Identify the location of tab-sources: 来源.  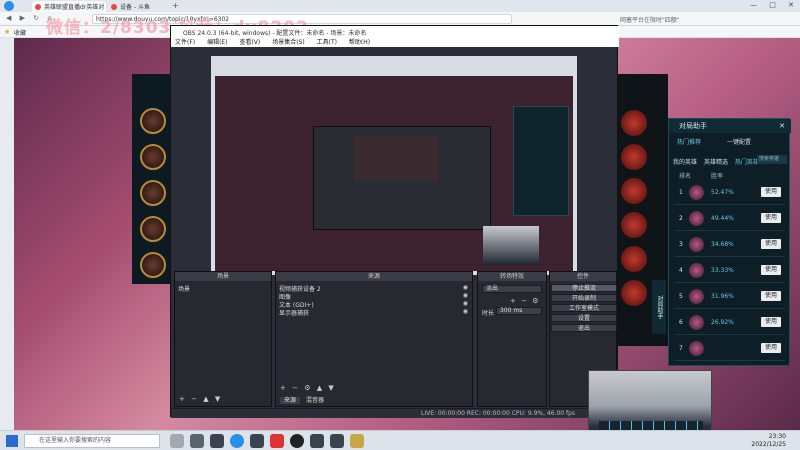
(290, 400).